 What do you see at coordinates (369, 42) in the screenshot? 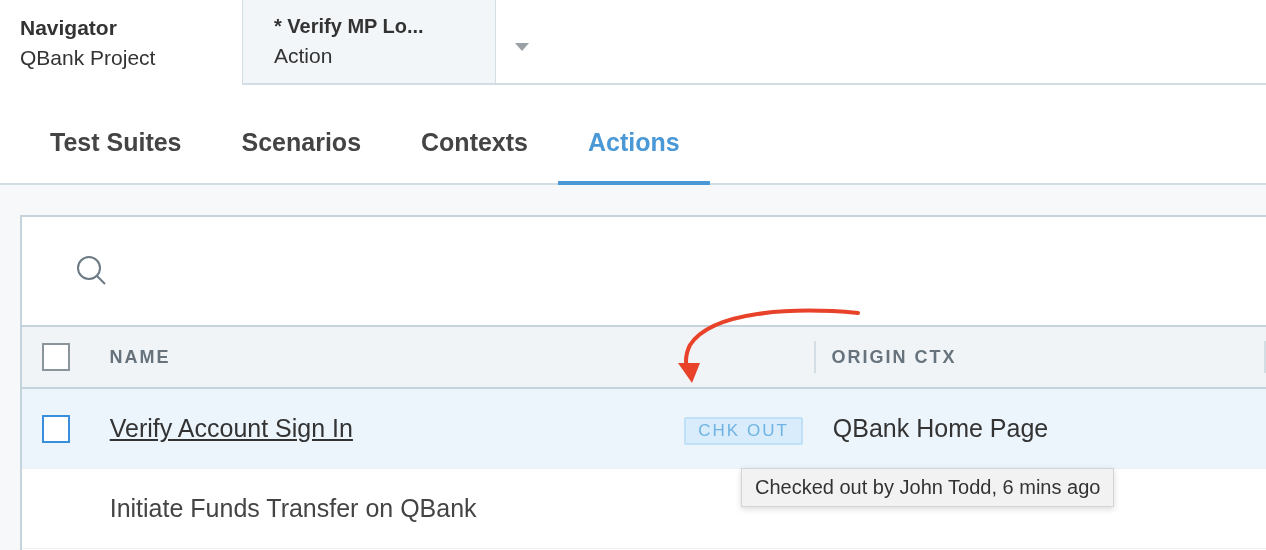
I see `document-tab: * Verify MP Lo... Action` at bounding box center [369, 42].